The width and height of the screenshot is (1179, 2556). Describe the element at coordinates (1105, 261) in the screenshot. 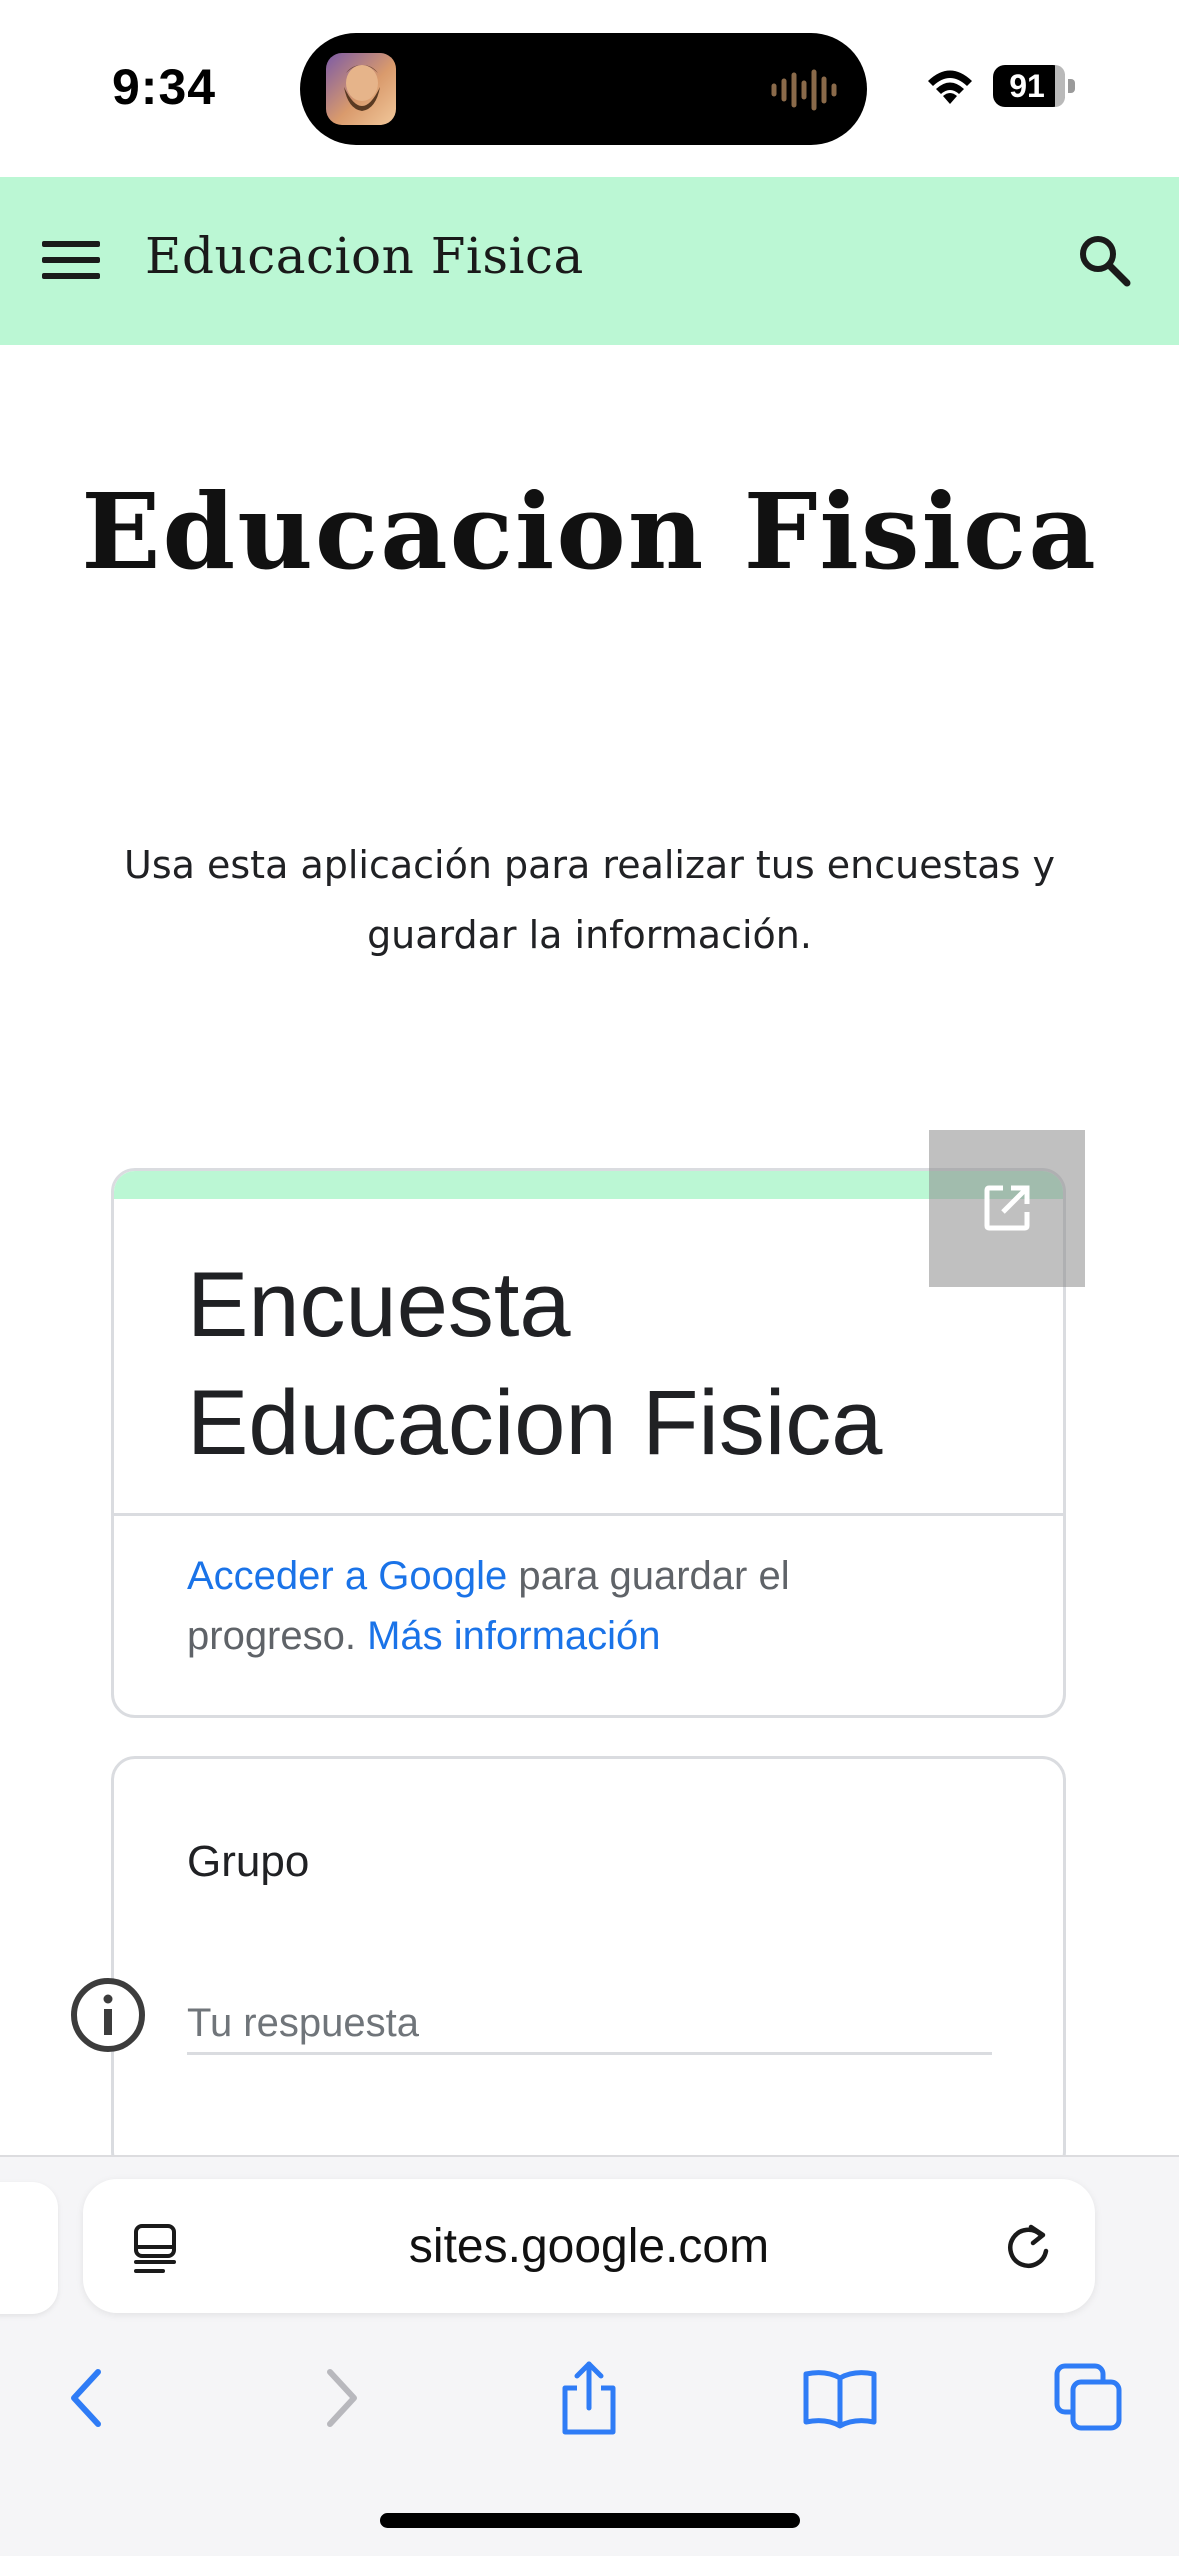

I see `search-icon` at that location.